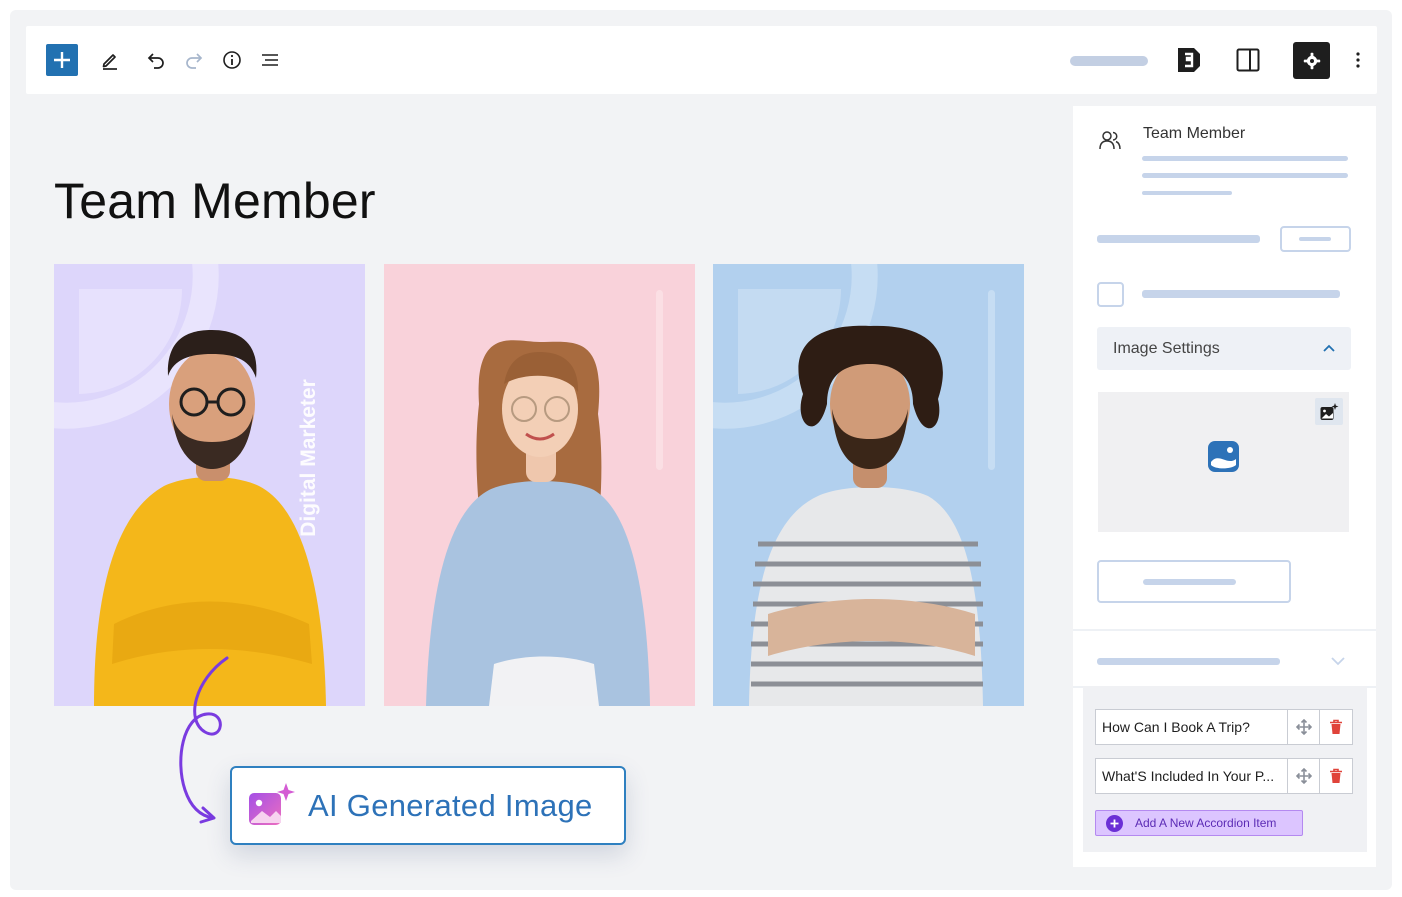 This screenshot has width=1402, height=897. I want to click on ai-image-sparkle-icon, so click(272, 803).